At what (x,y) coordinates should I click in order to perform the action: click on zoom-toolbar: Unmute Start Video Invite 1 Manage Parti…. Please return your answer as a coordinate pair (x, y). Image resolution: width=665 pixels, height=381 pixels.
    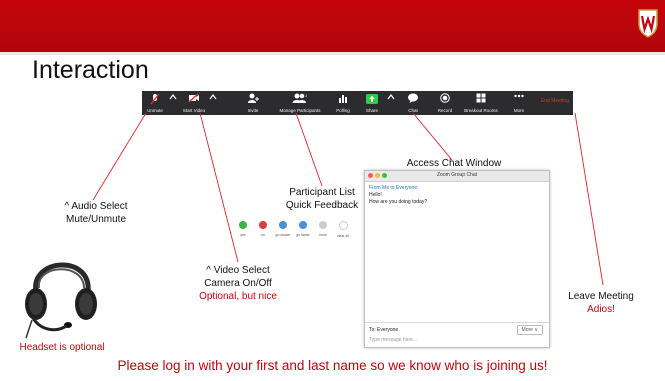
    Looking at the image, I should click on (357, 103).